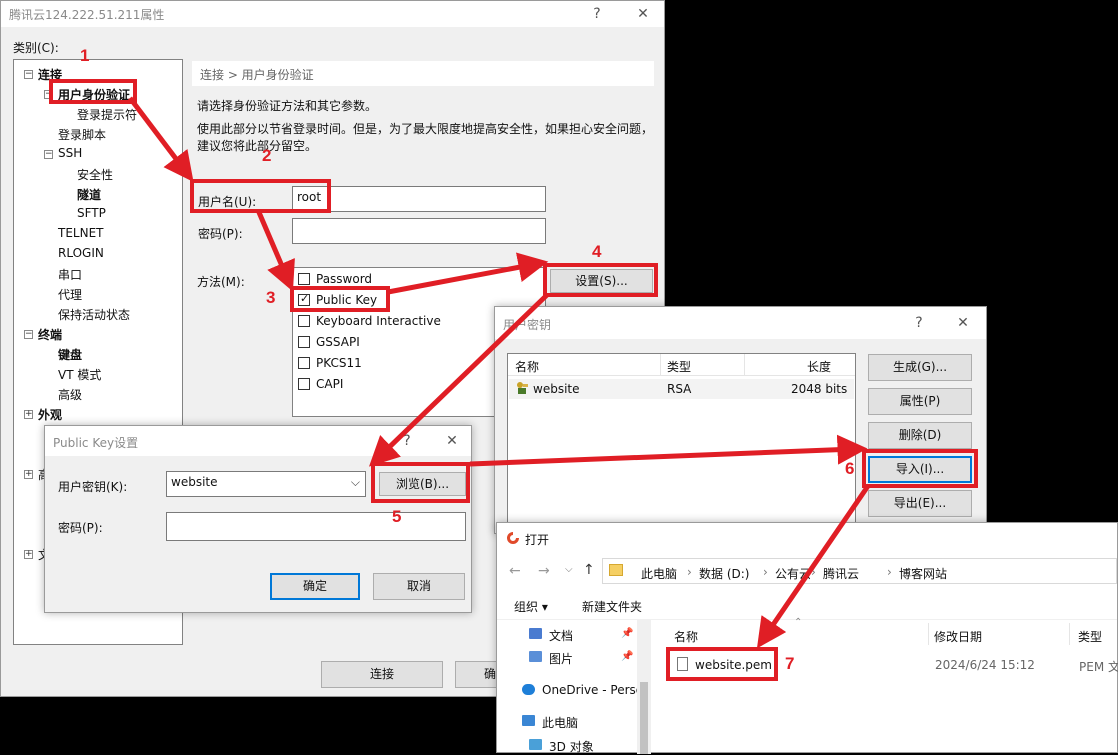  I want to click on user-key-select: website ⌵, so click(266, 484).